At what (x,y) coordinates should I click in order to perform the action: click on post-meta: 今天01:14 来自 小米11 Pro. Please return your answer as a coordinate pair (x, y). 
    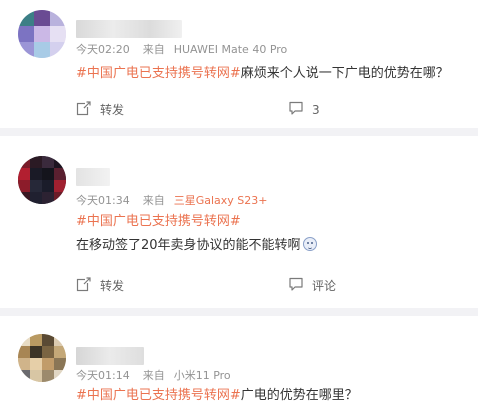
    Looking at the image, I should click on (153, 376).